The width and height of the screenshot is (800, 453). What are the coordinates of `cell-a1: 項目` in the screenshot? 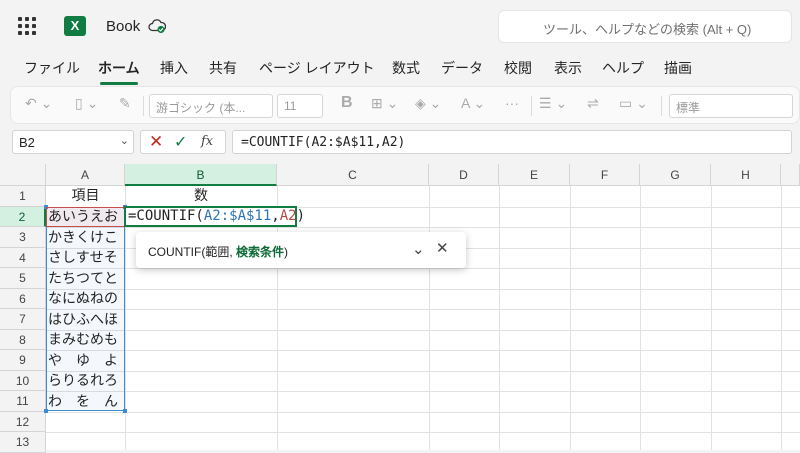 It's located at (85, 196).